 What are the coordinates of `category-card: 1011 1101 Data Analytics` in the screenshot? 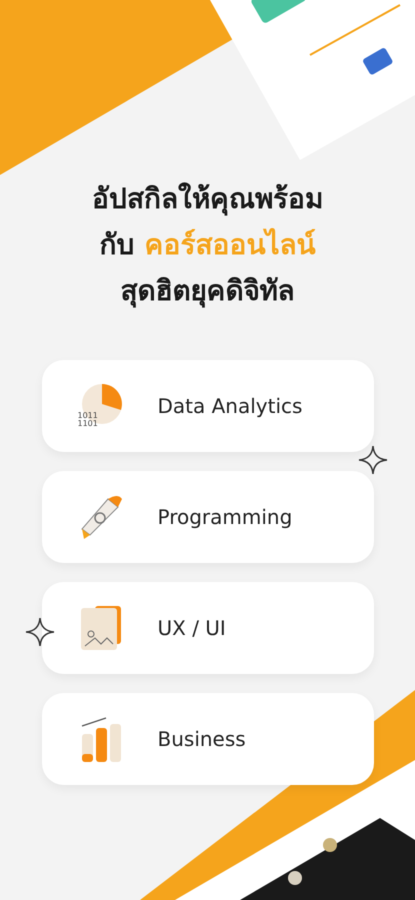 It's located at (208, 406).